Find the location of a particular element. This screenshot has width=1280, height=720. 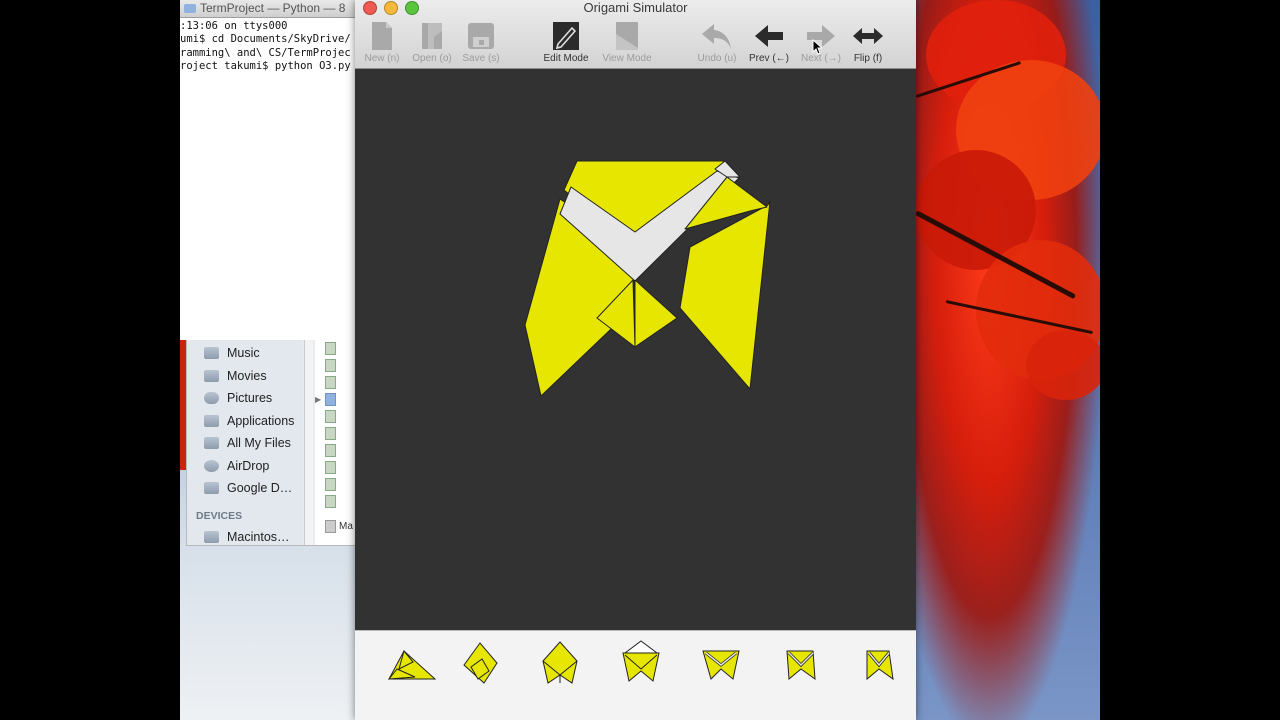

flip-button: Flip (f) is located at coordinates (868, 42).